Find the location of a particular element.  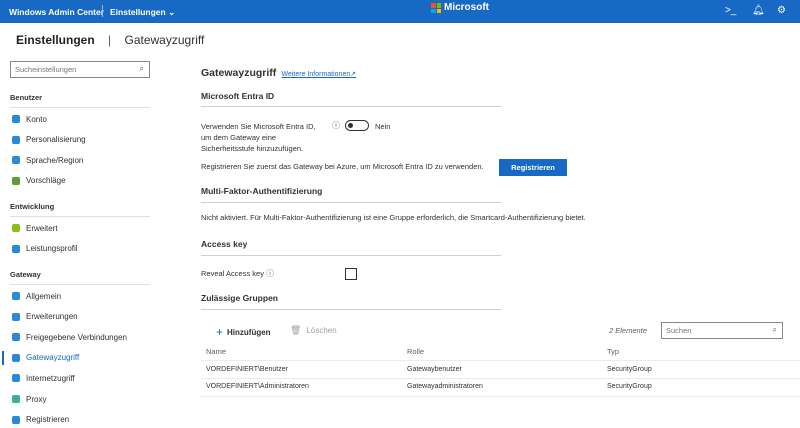

sidebar-item-konto: Konto is located at coordinates (29, 119).